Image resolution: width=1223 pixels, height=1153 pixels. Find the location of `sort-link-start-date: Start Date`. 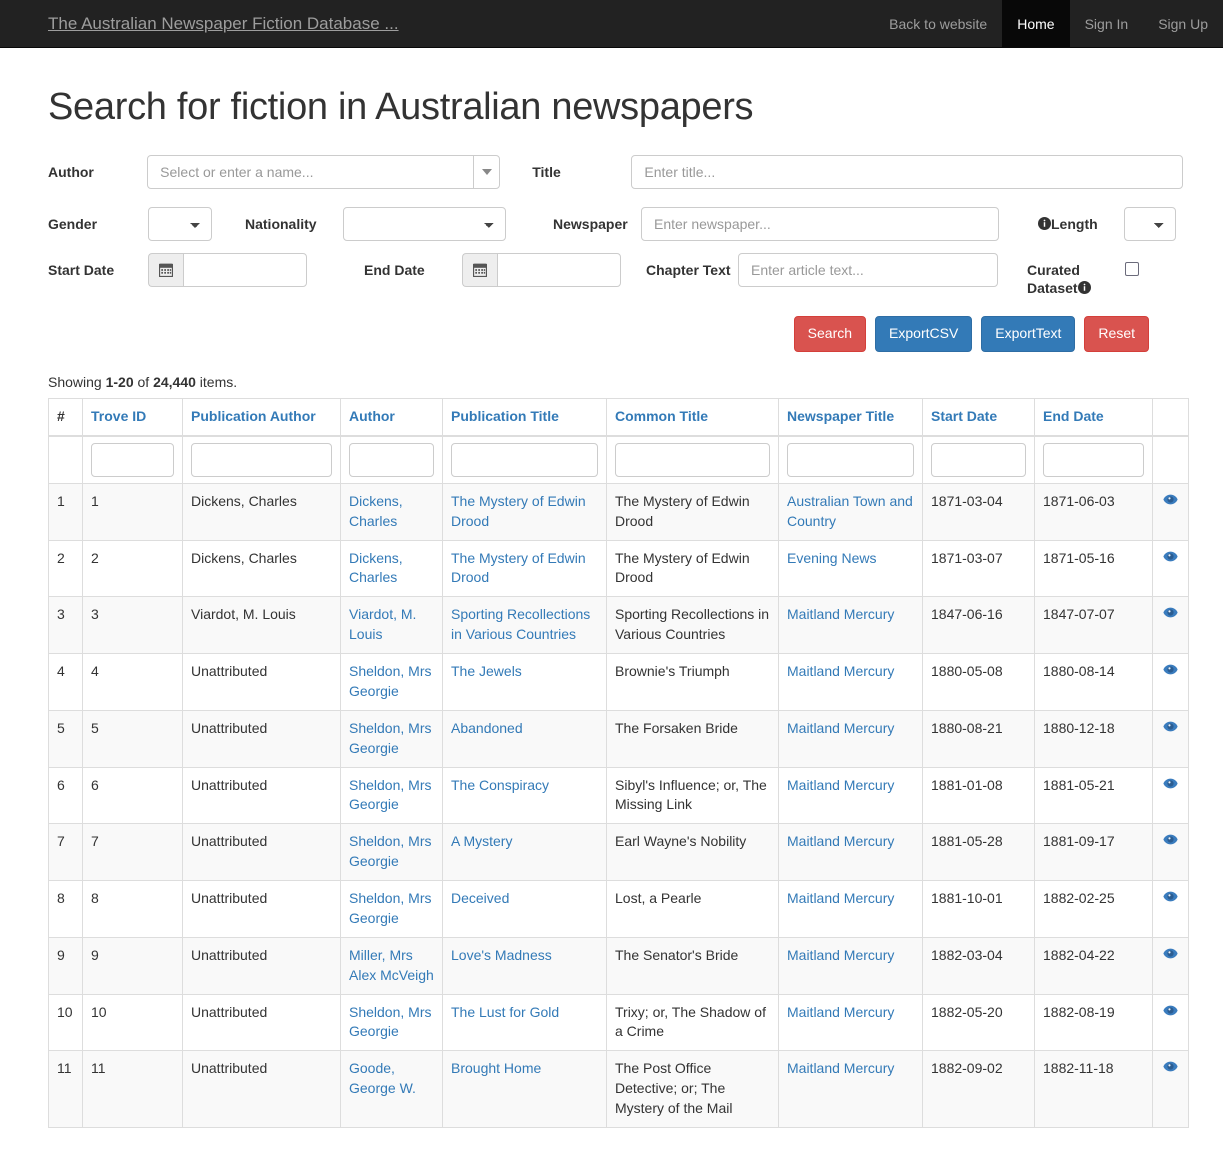

sort-link-start-date: Start Date is located at coordinates (964, 416).